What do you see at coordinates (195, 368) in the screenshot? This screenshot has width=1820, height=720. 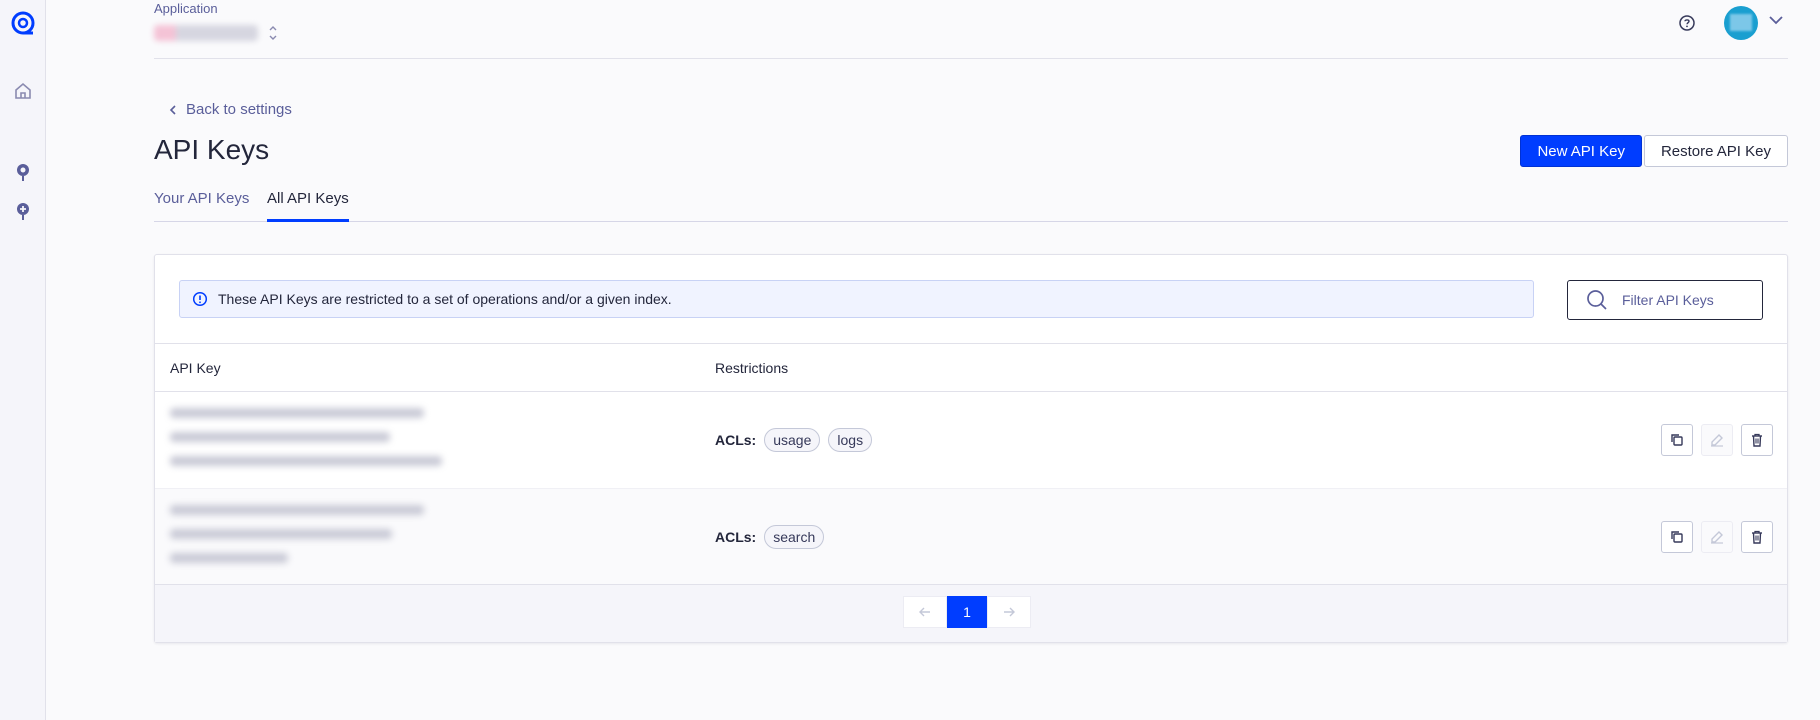 I see `column-header-api-key: API Key` at bounding box center [195, 368].